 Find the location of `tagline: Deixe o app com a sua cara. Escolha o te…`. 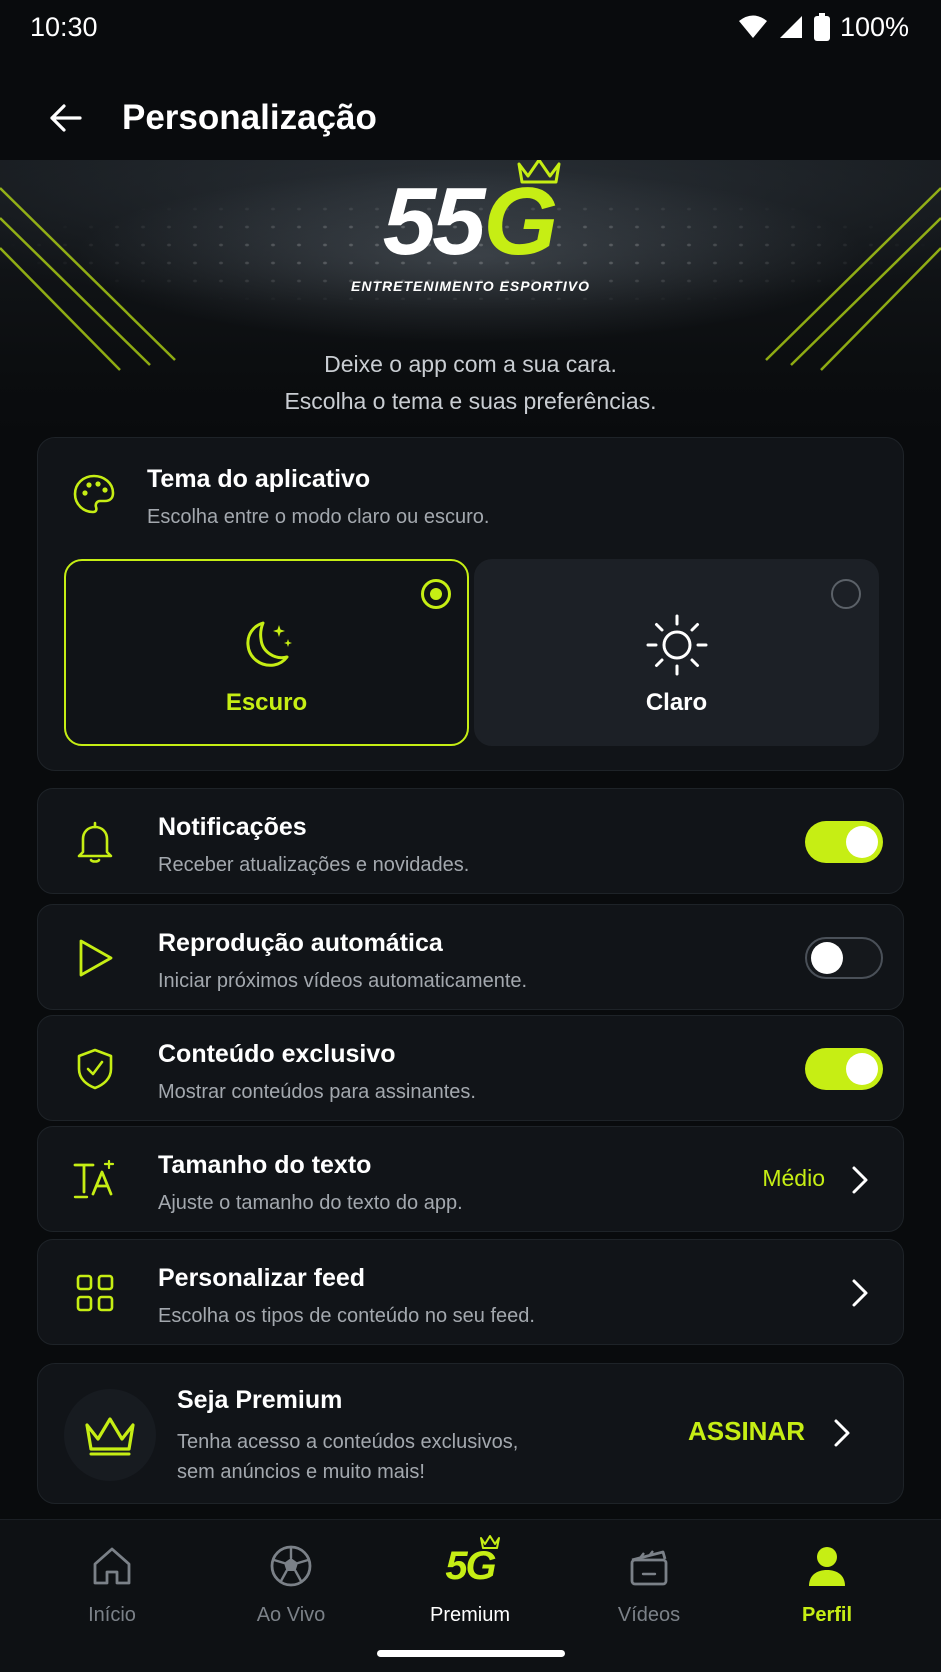

tagline: Deixe o app com a sua cara. Escolha o te… is located at coordinates (470, 383).